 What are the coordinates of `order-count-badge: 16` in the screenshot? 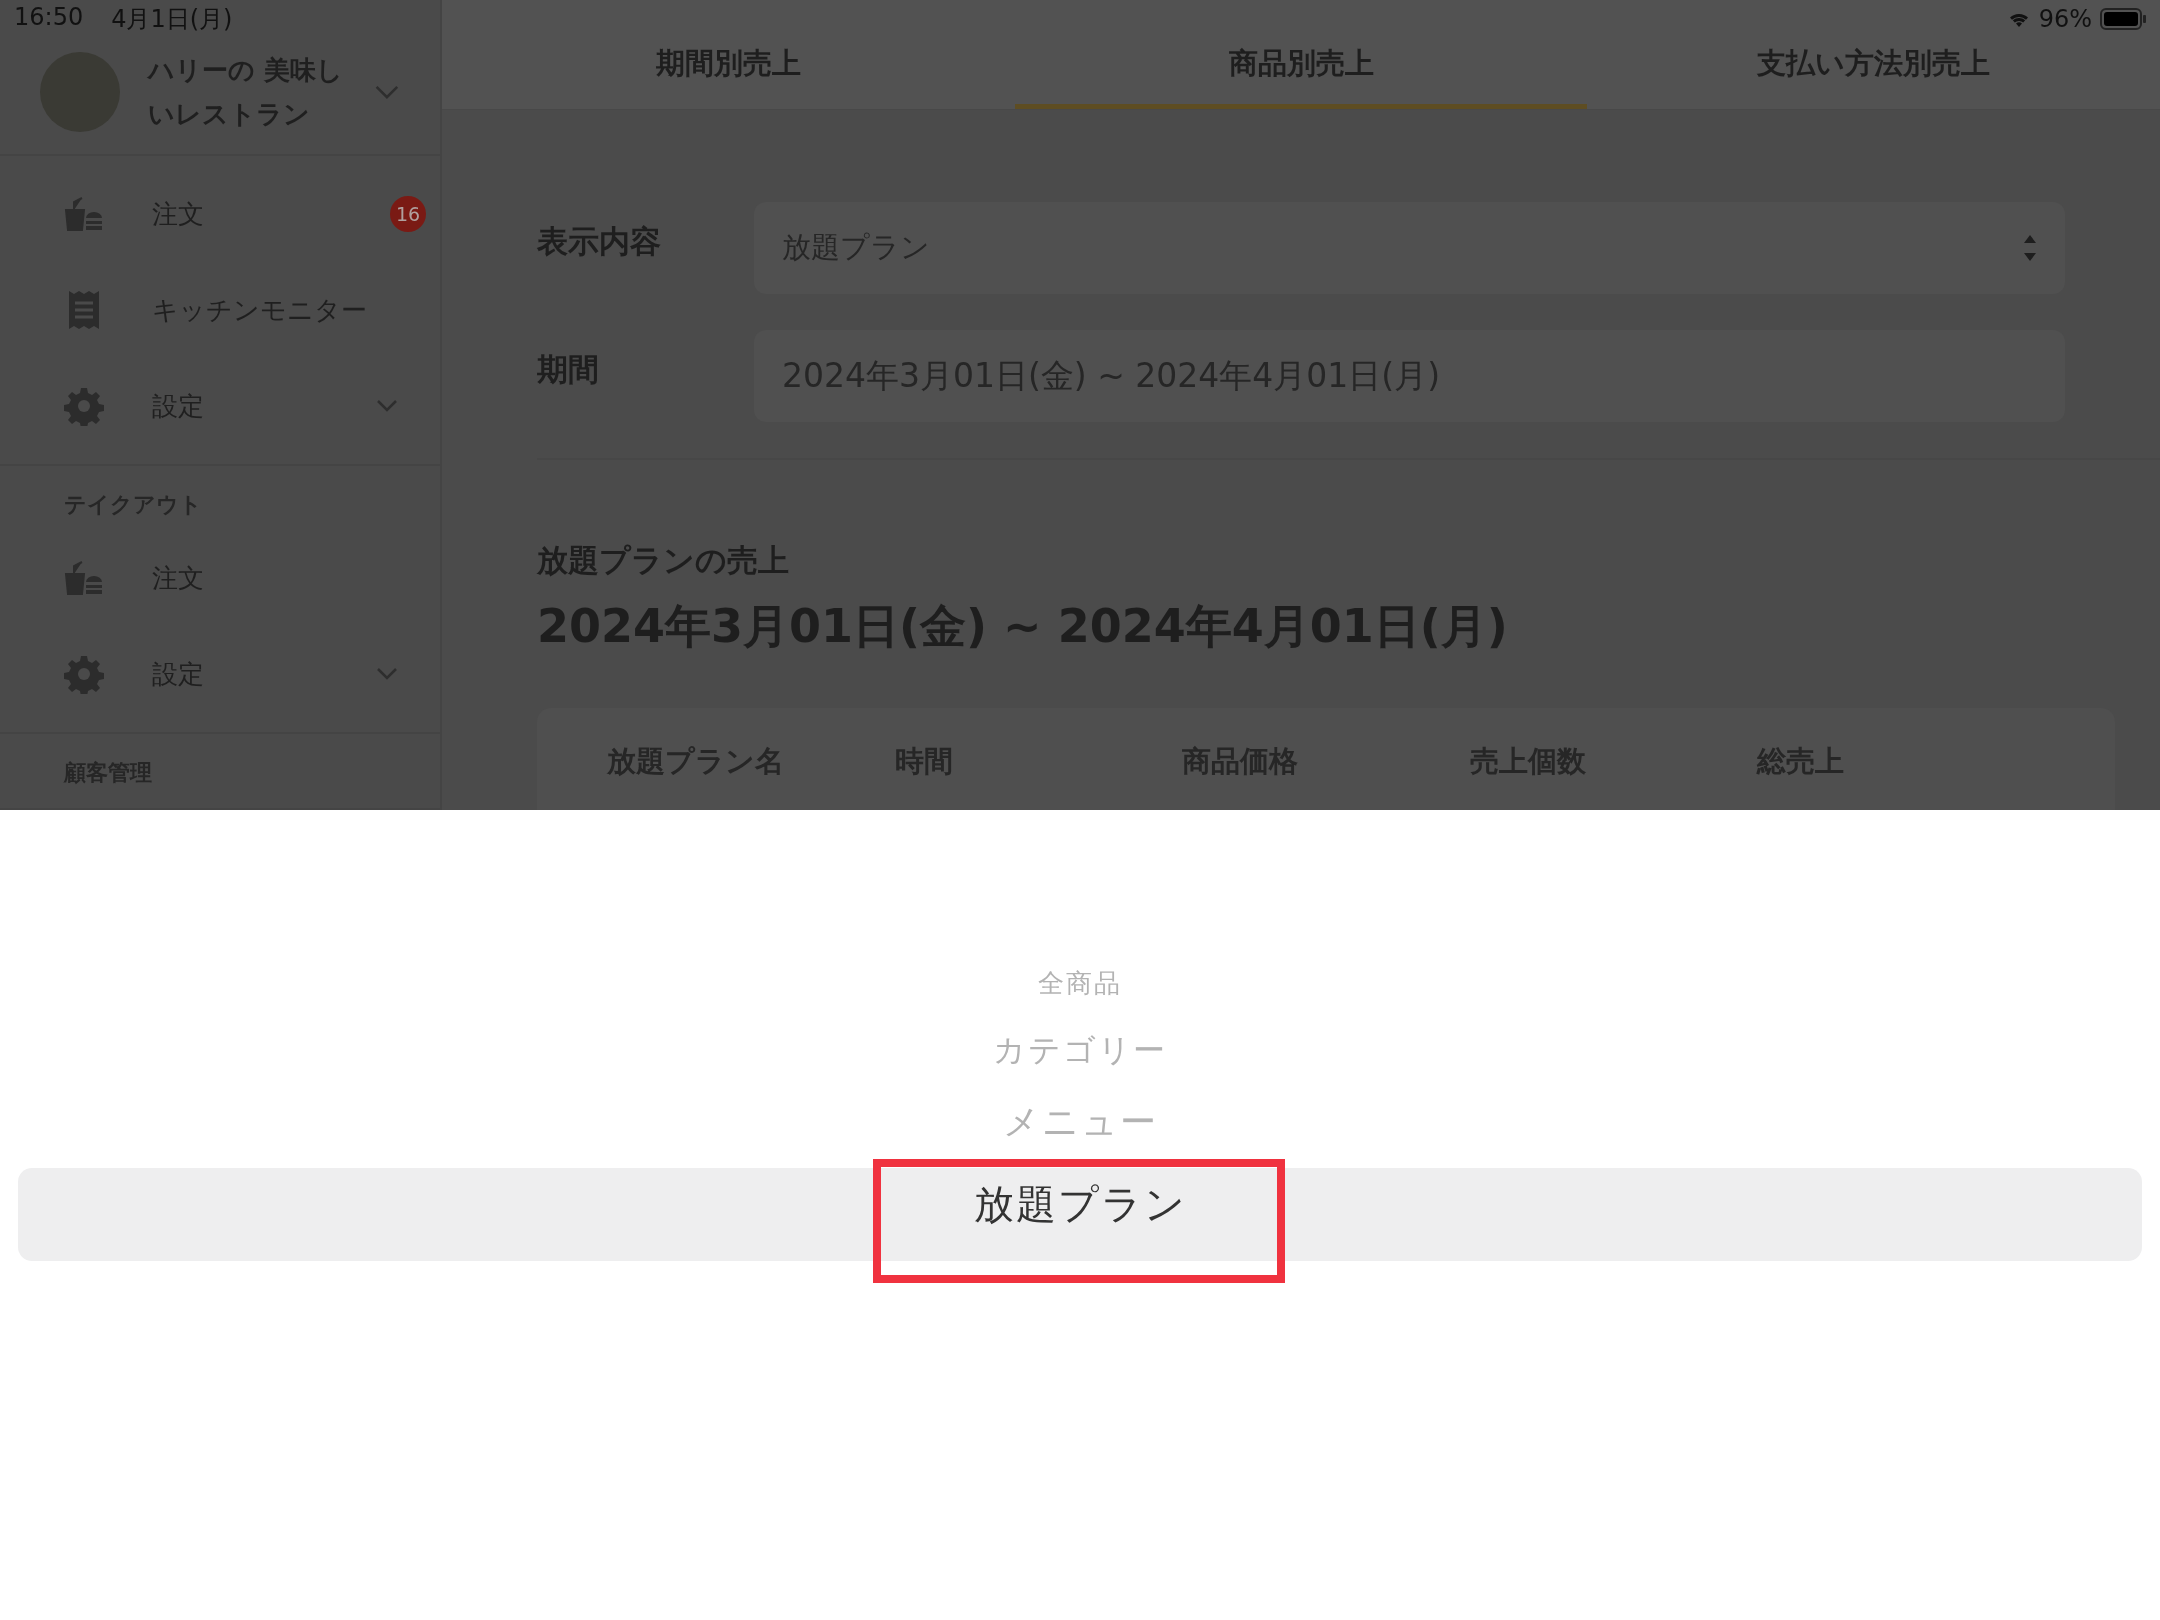 It's located at (408, 214).